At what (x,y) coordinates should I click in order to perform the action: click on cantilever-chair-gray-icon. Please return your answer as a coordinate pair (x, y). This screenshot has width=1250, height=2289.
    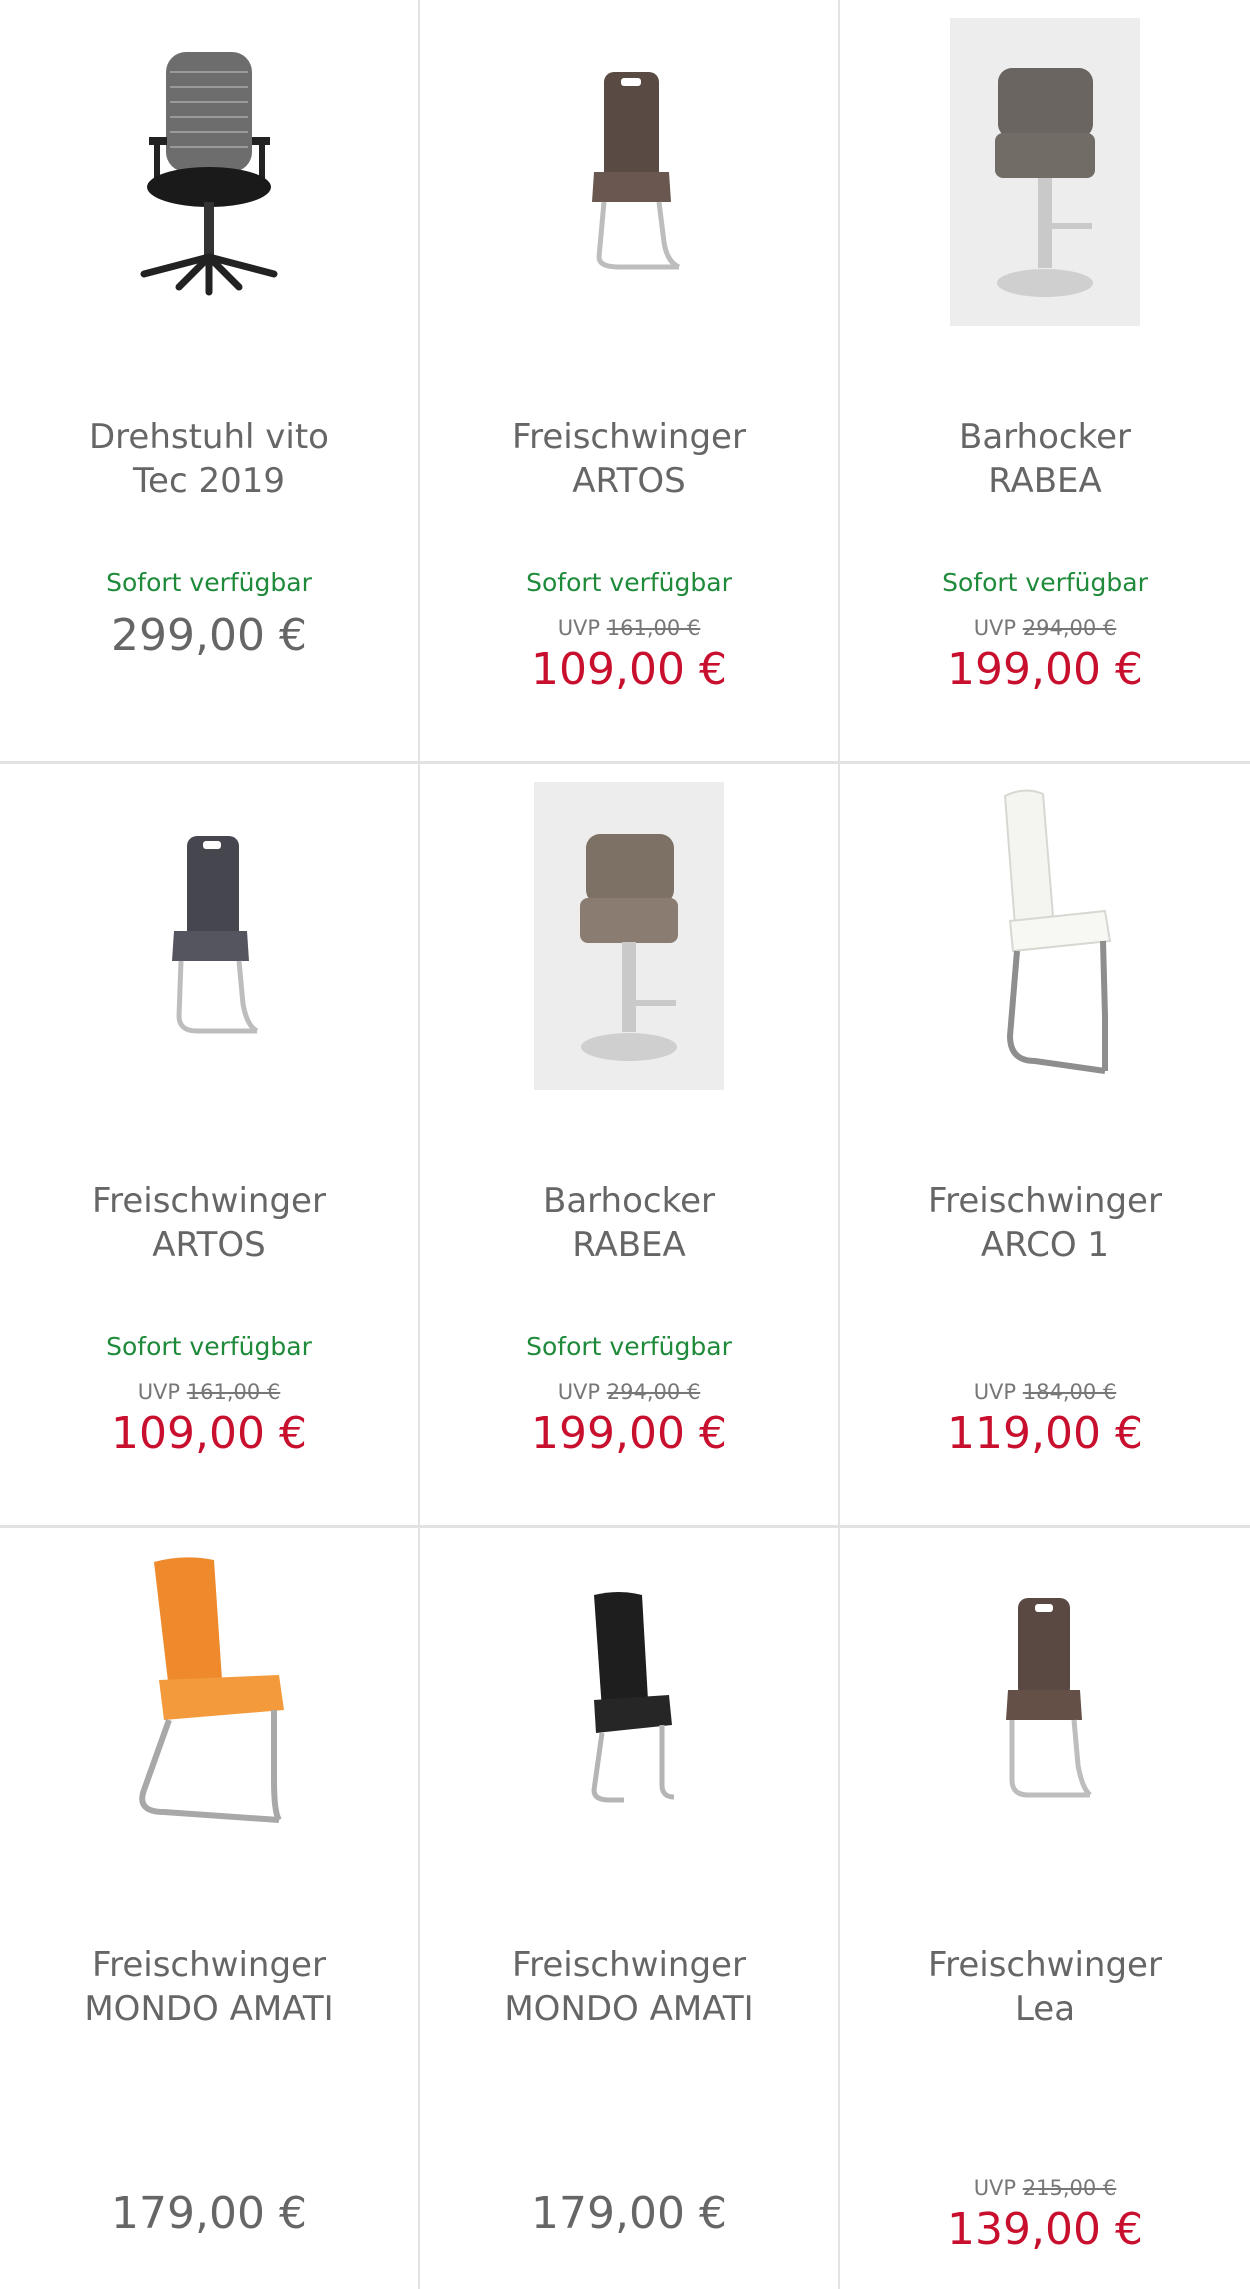
    Looking at the image, I should click on (215, 935).